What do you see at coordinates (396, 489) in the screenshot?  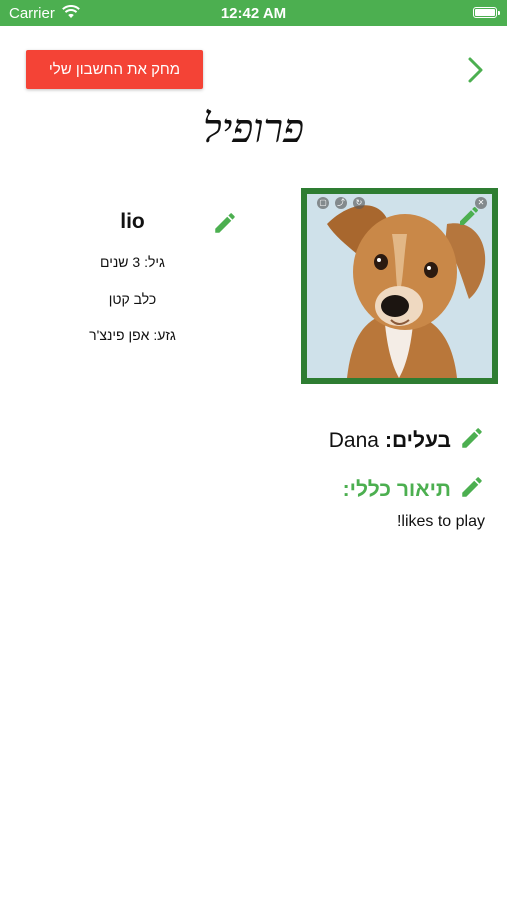 I see `description-label: תיאור כללי:` at bounding box center [396, 489].